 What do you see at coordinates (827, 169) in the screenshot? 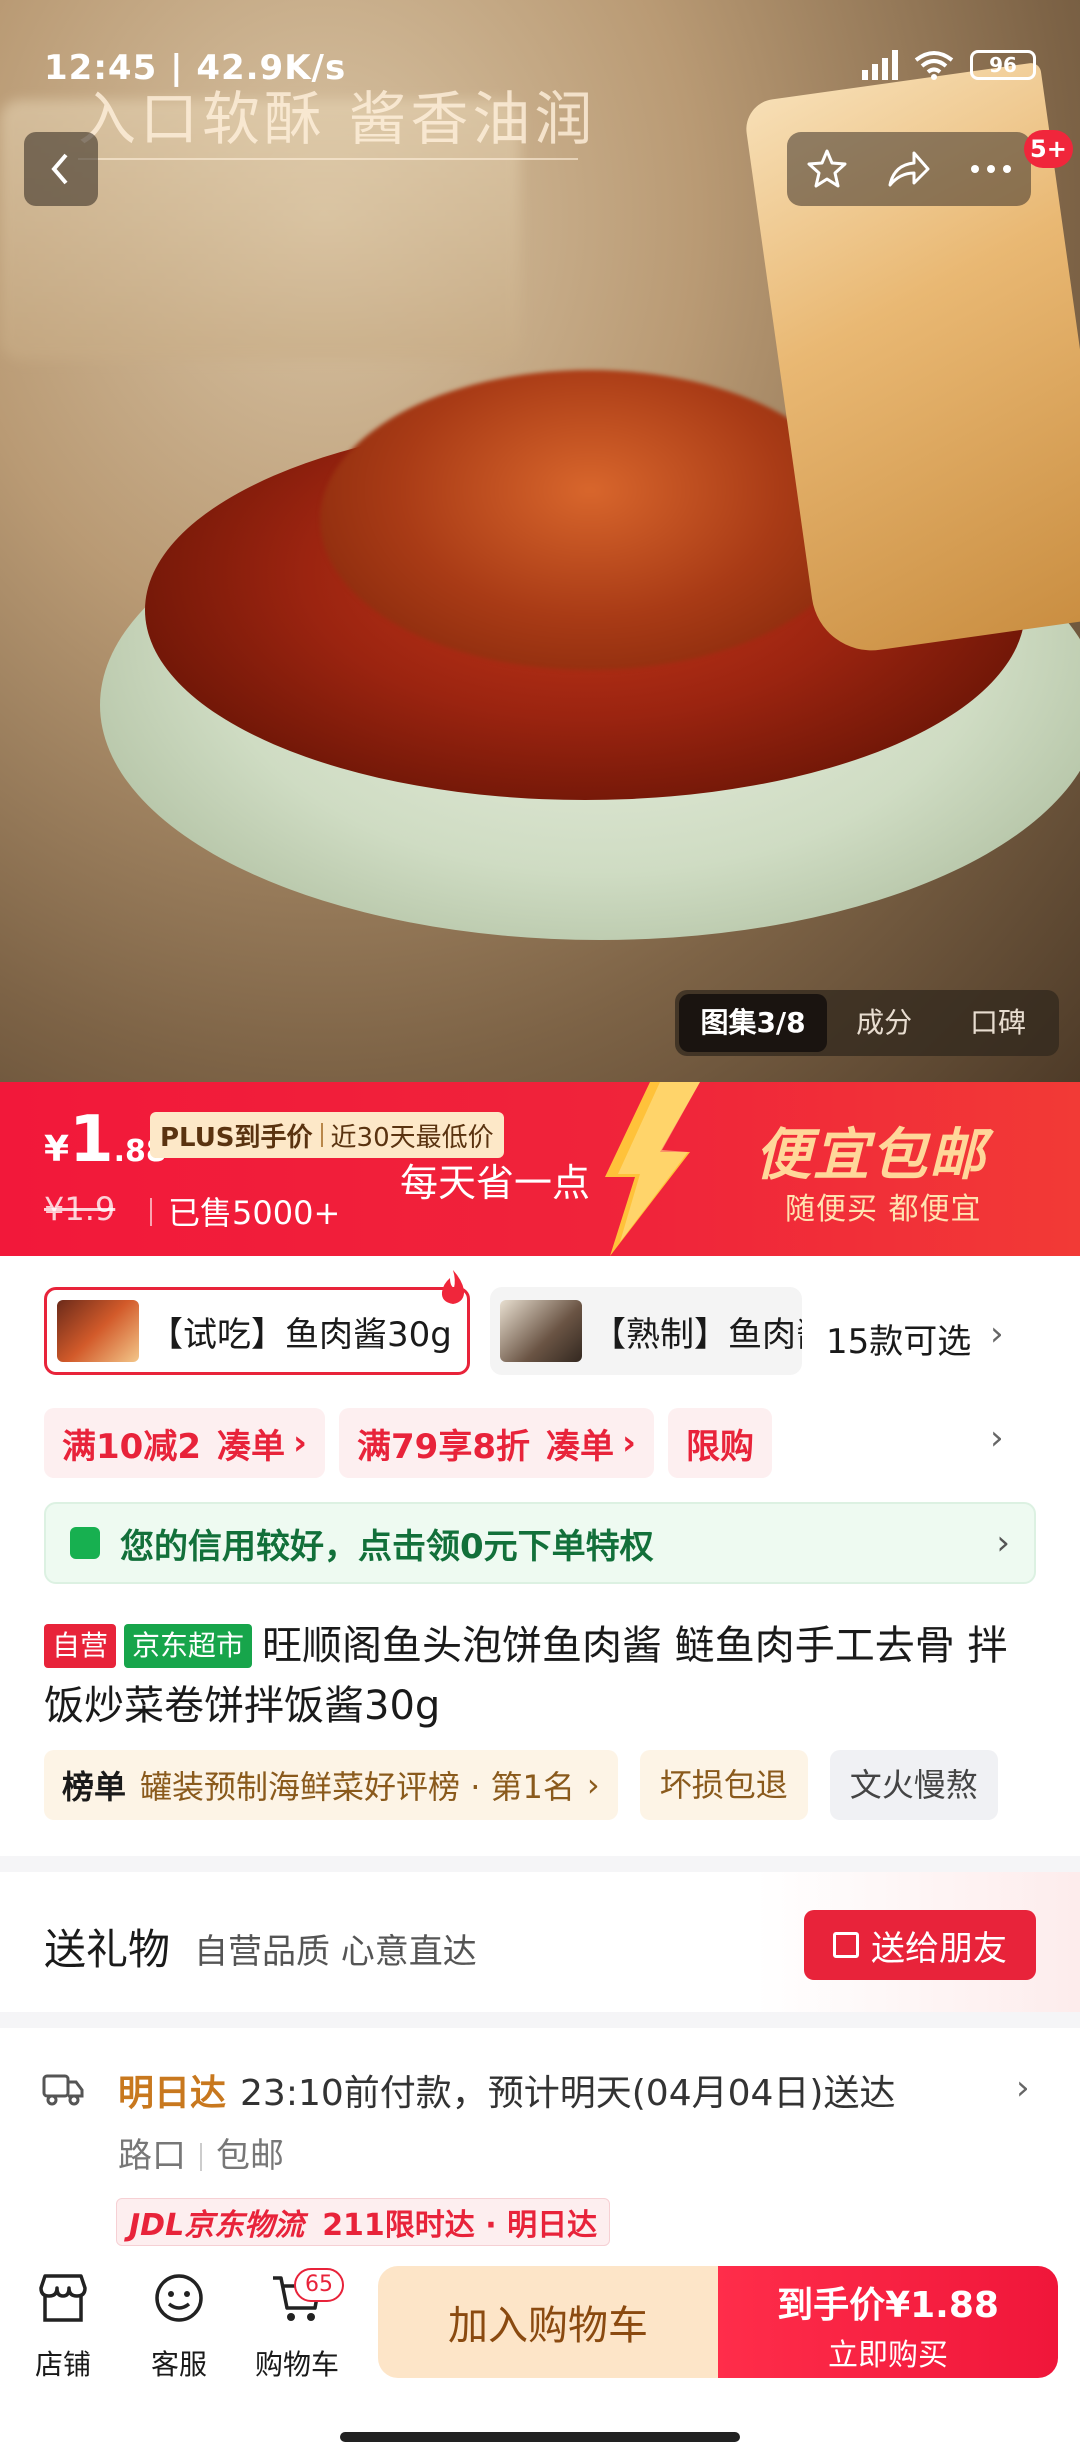
I see `star-icon` at bounding box center [827, 169].